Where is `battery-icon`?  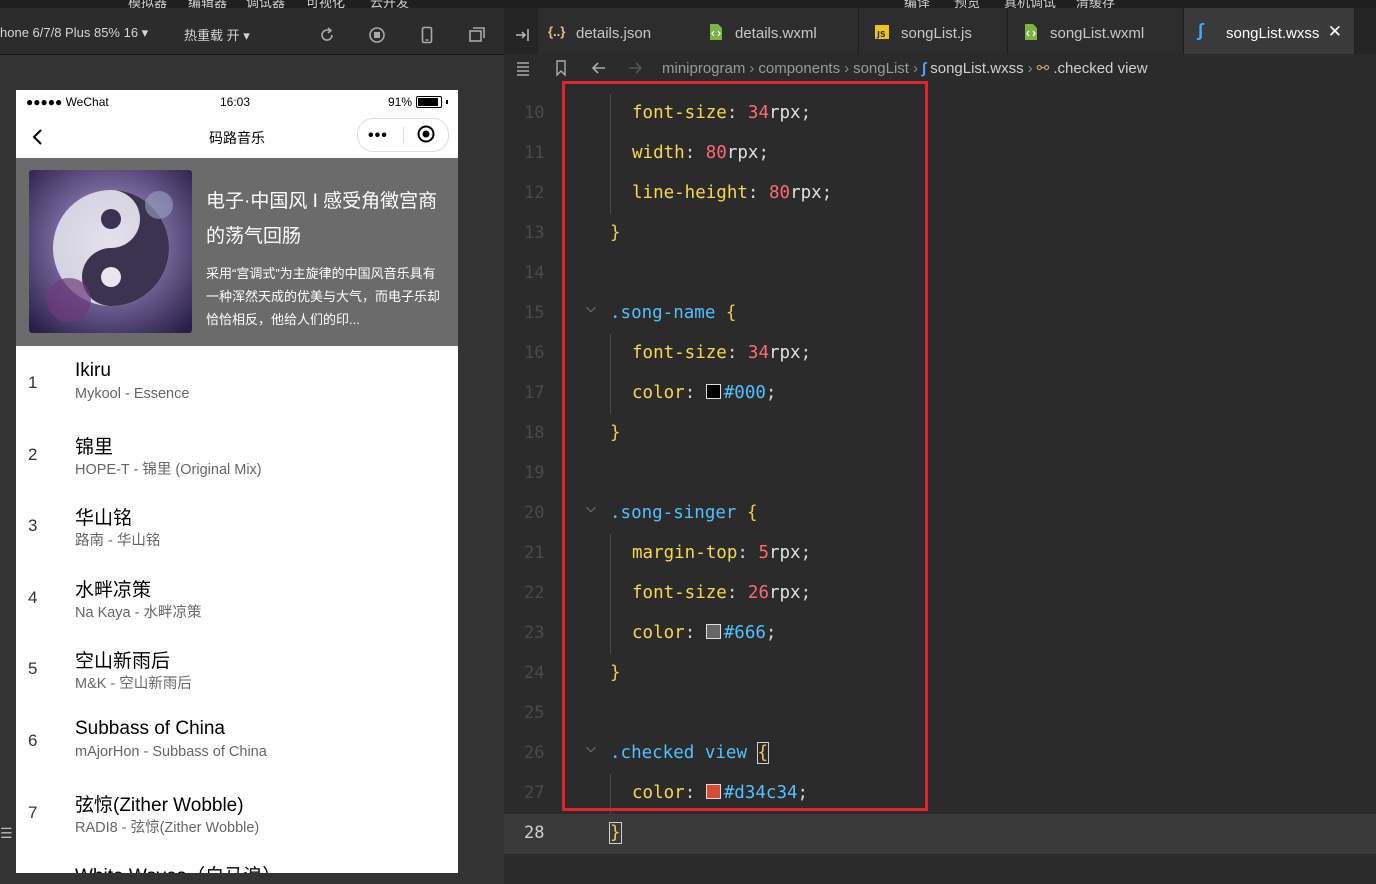 battery-icon is located at coordinates (429, 102).